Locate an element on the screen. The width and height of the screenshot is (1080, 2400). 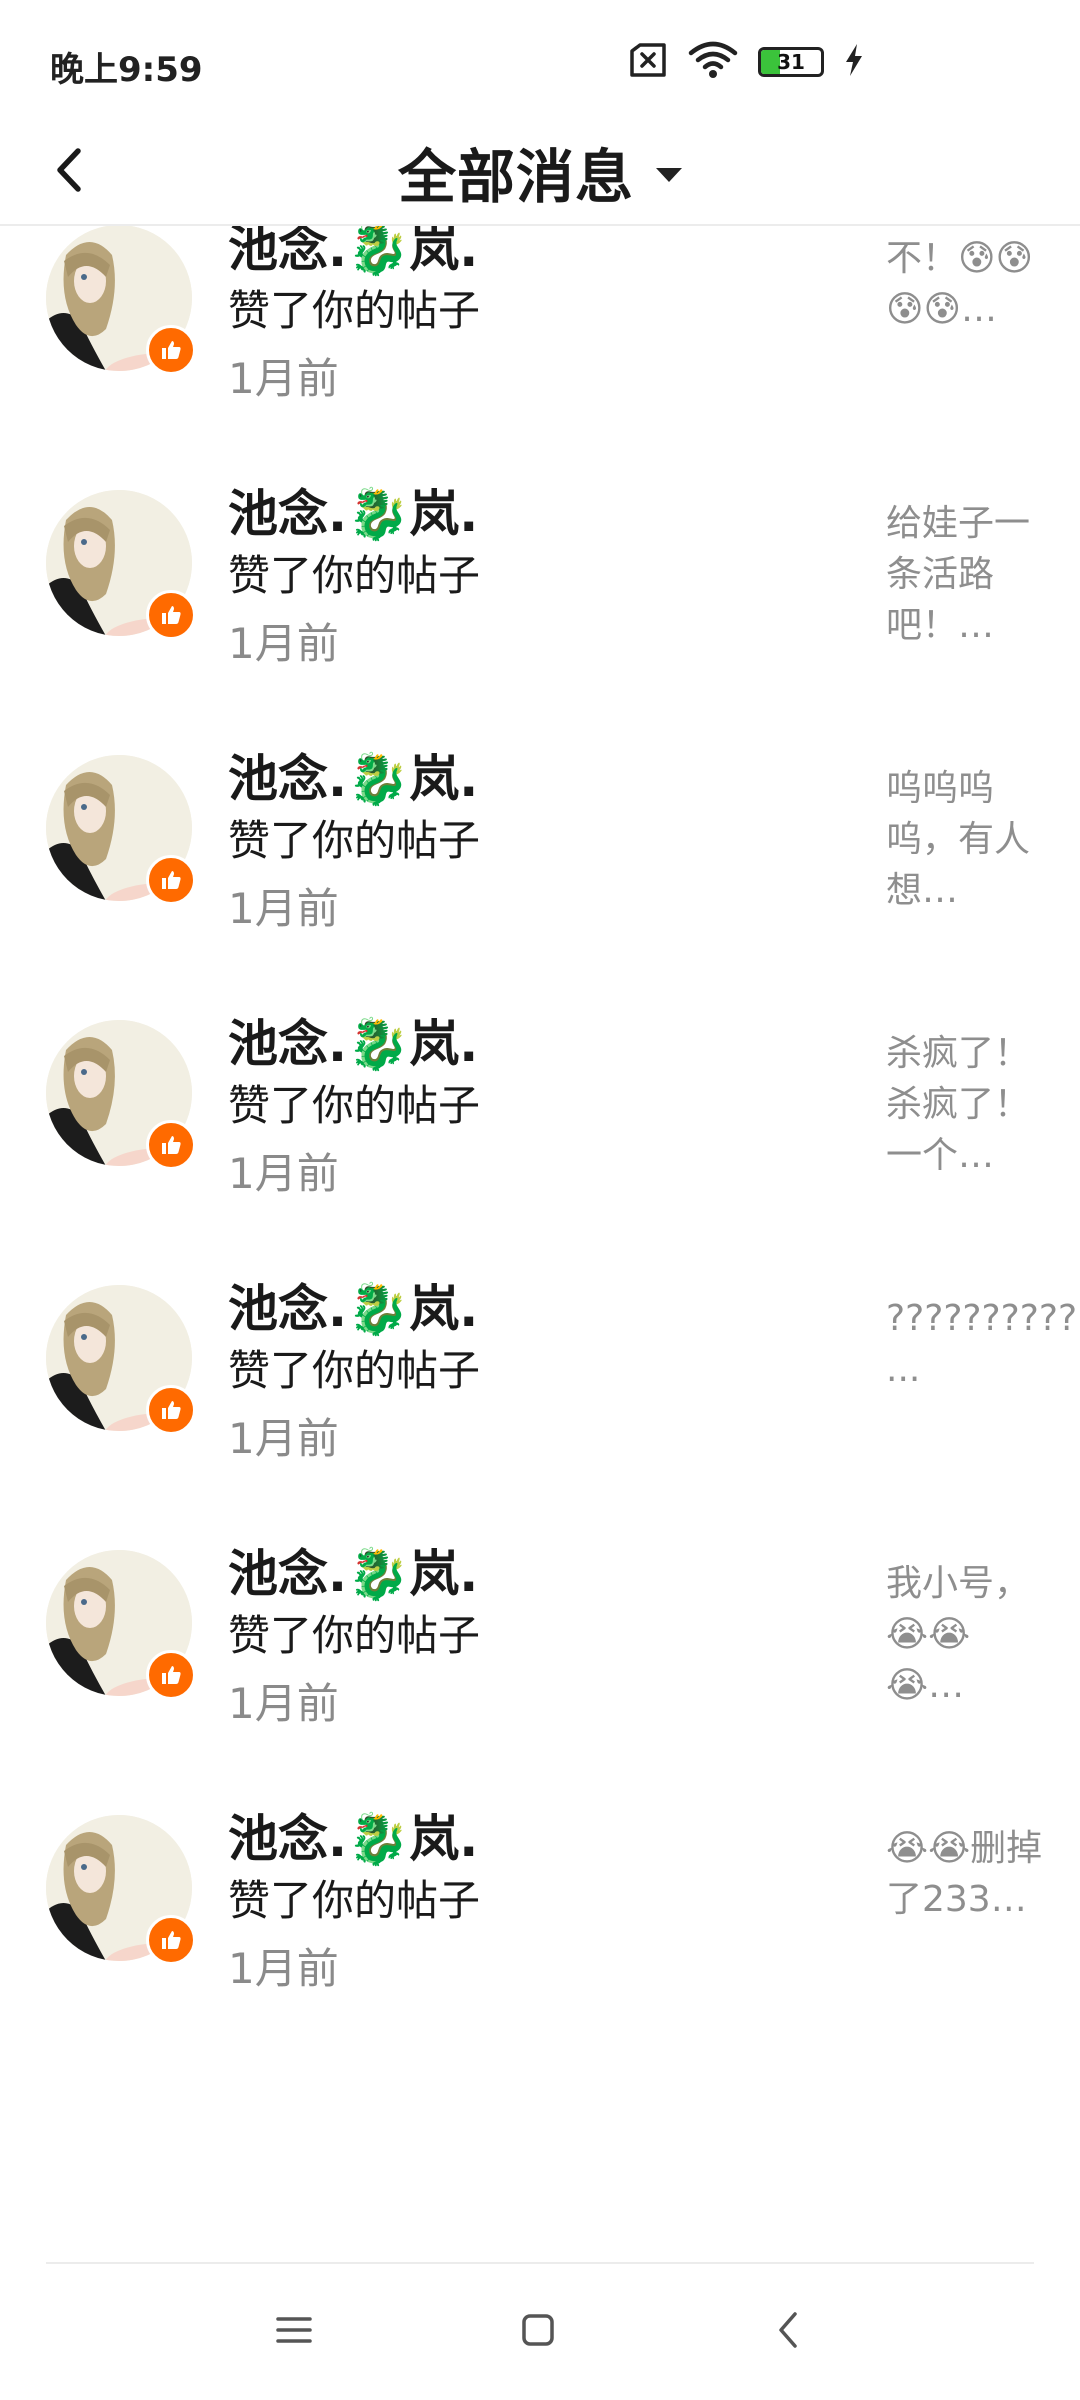
battery-icon: 31 is located at coordinates (791, 62).